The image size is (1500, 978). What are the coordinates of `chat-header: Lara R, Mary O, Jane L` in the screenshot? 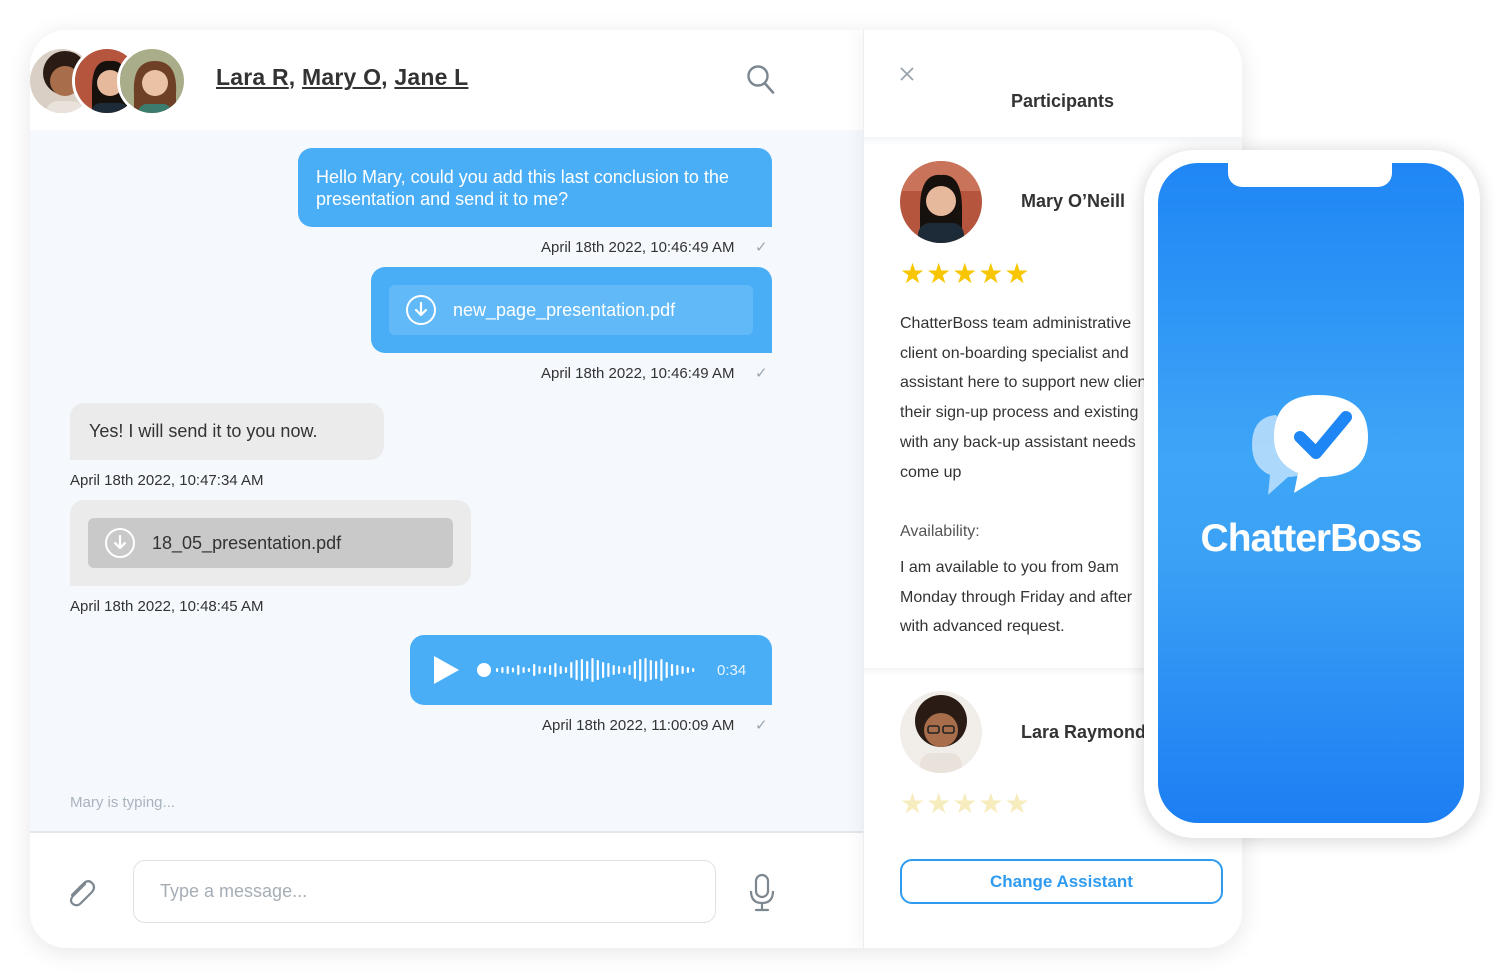 It's located at (446, 80).